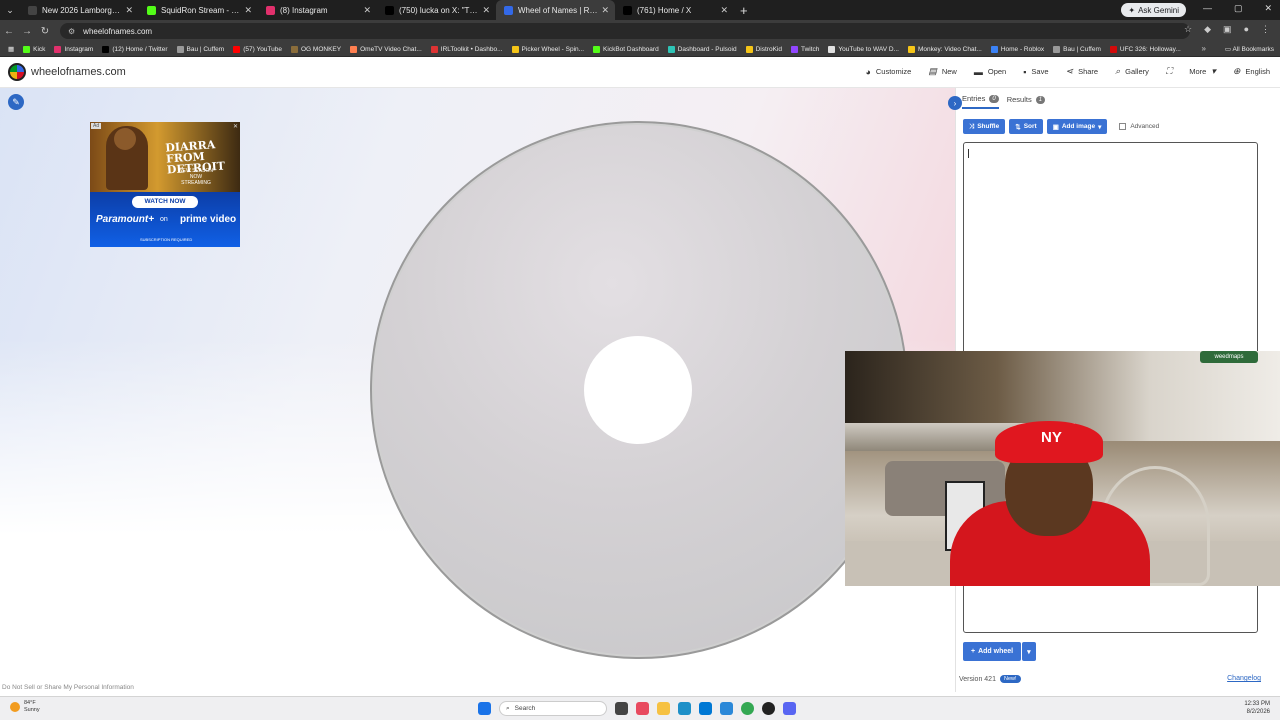 Image resolution: width=1280 pixels, height=720 pixels. I want to click on collapse-panel-icon: ›, so click(955, 103).